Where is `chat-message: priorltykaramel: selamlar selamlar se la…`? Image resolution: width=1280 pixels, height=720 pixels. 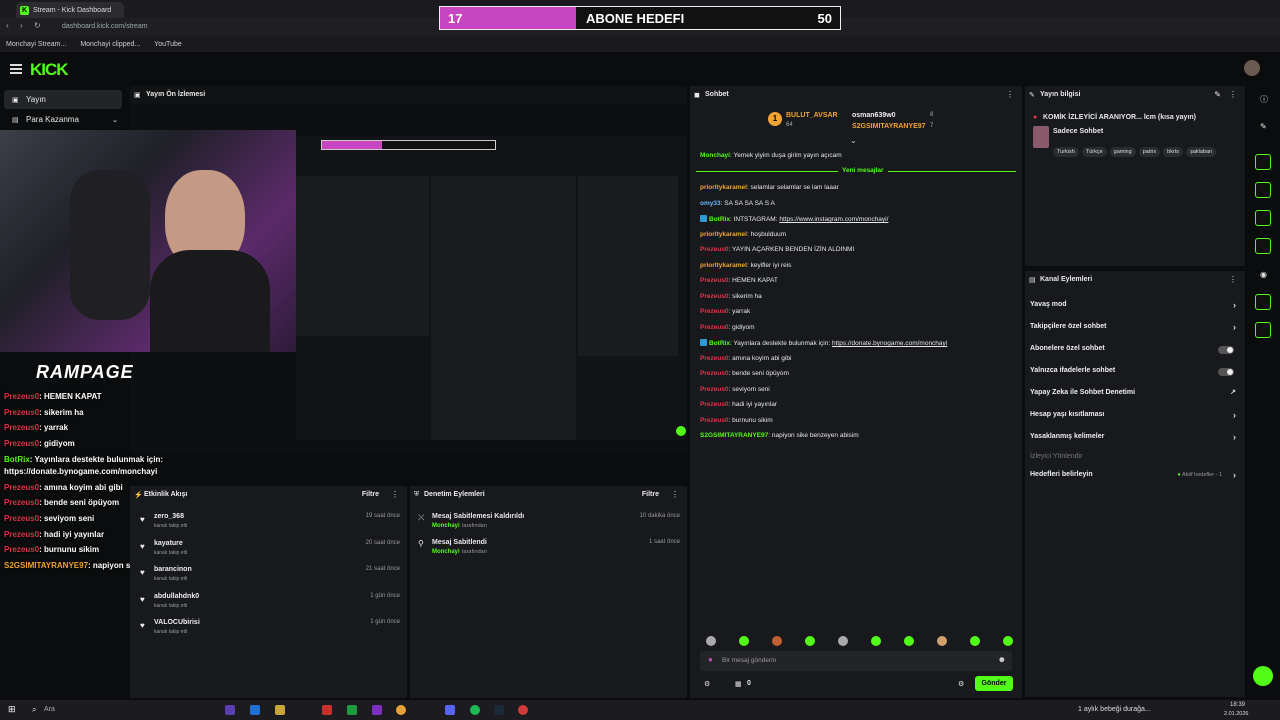 chat-message: priorltykaramel: selamlar selamlar se la… is located at coordinates (769, 187).